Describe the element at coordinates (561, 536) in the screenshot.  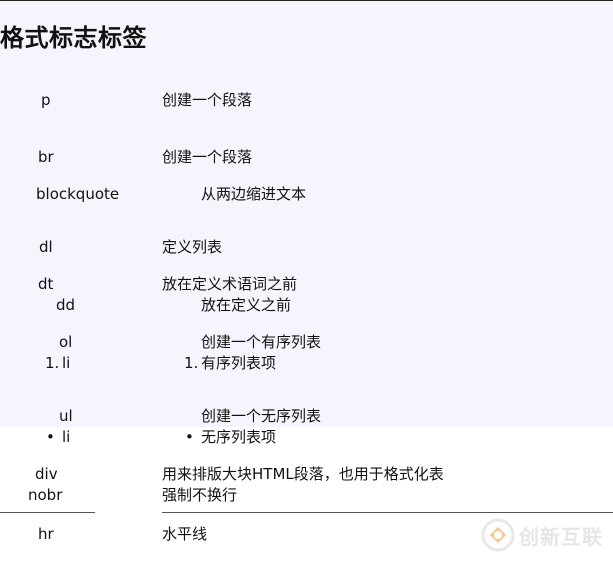
I see `watermark-text: 创新互联` at that location.